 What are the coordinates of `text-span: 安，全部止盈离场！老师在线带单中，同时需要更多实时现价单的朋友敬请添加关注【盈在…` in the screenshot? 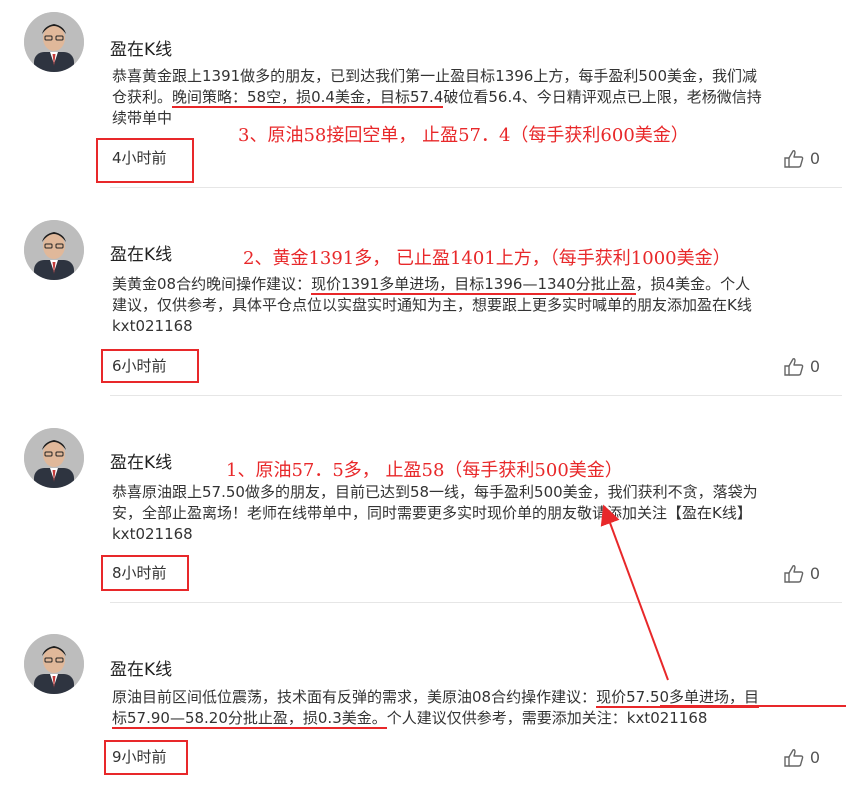 It's located at (432, 513).